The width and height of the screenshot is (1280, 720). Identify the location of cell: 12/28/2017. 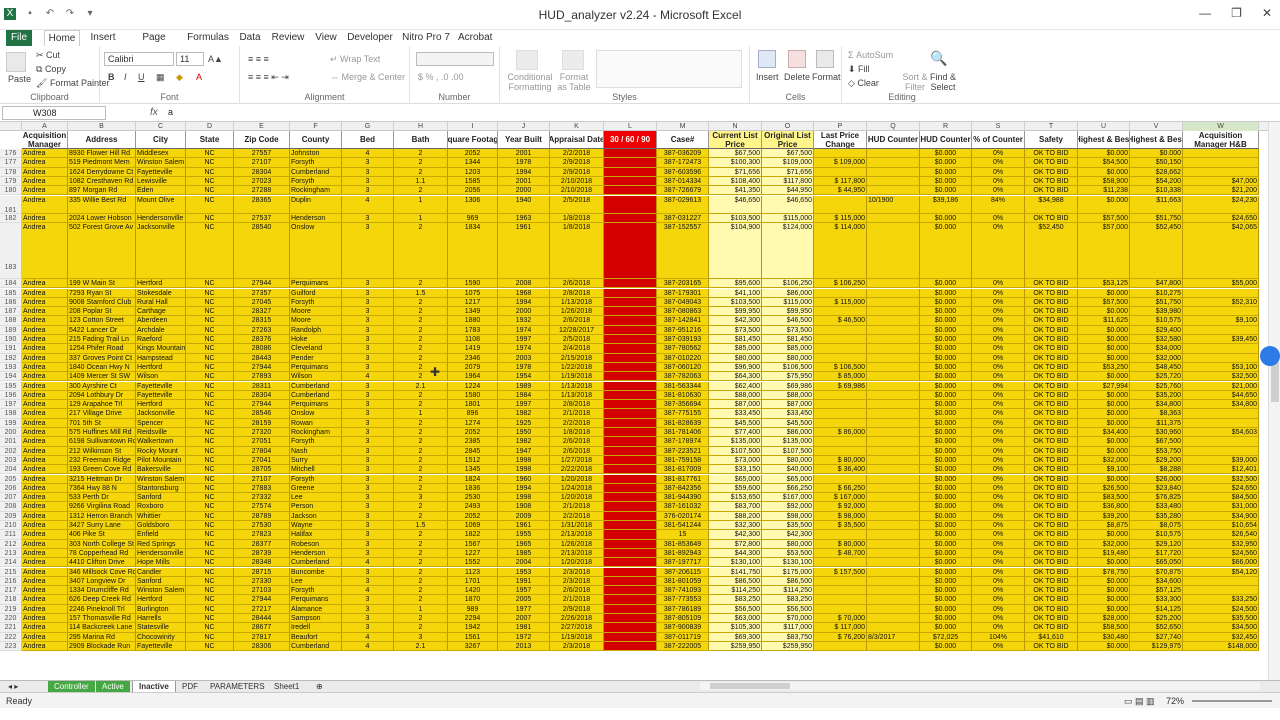
(577, 330).